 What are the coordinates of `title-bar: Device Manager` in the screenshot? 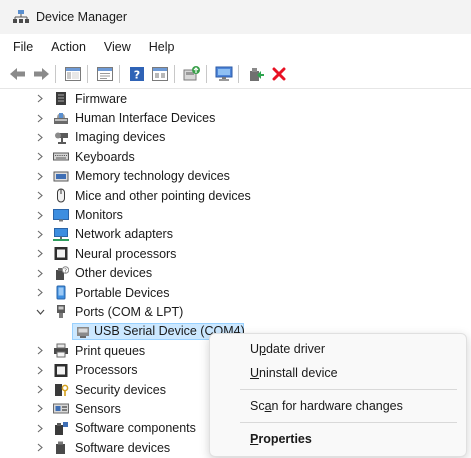 It's located at (235, 17).